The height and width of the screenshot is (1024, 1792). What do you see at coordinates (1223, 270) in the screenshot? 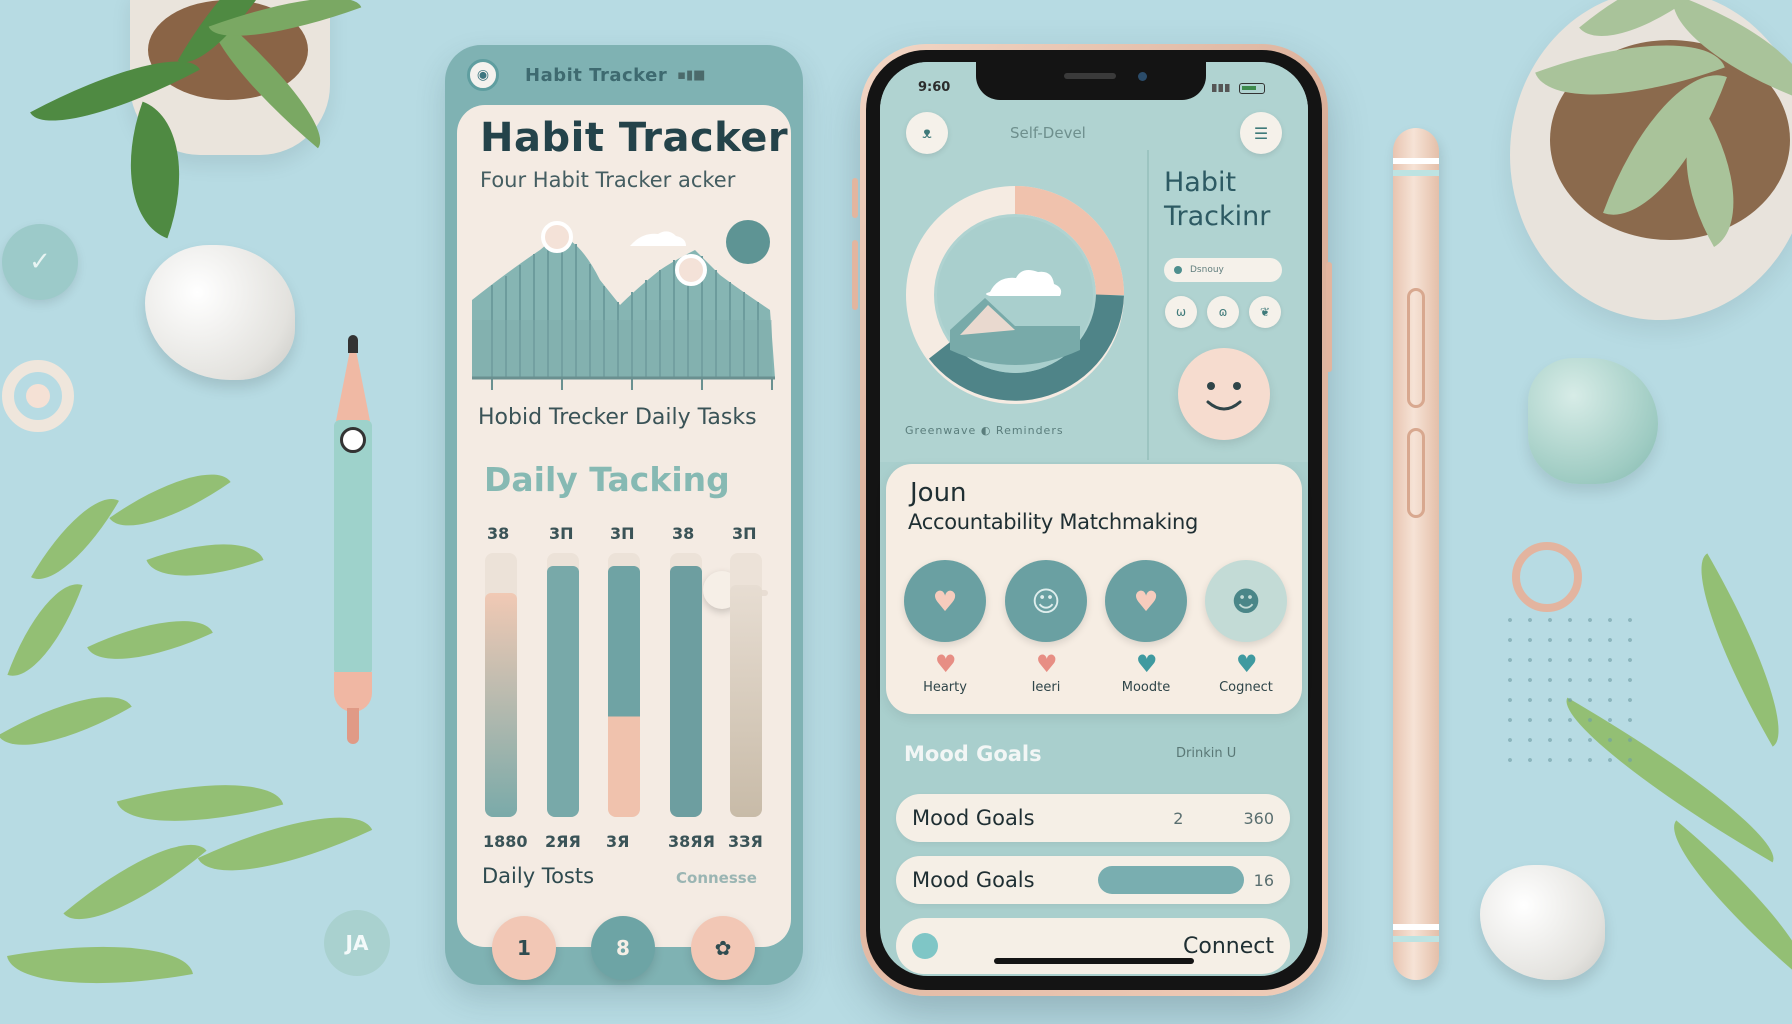
I see `habit-pill: Dsnouy` at bounding box center [1223, 270].